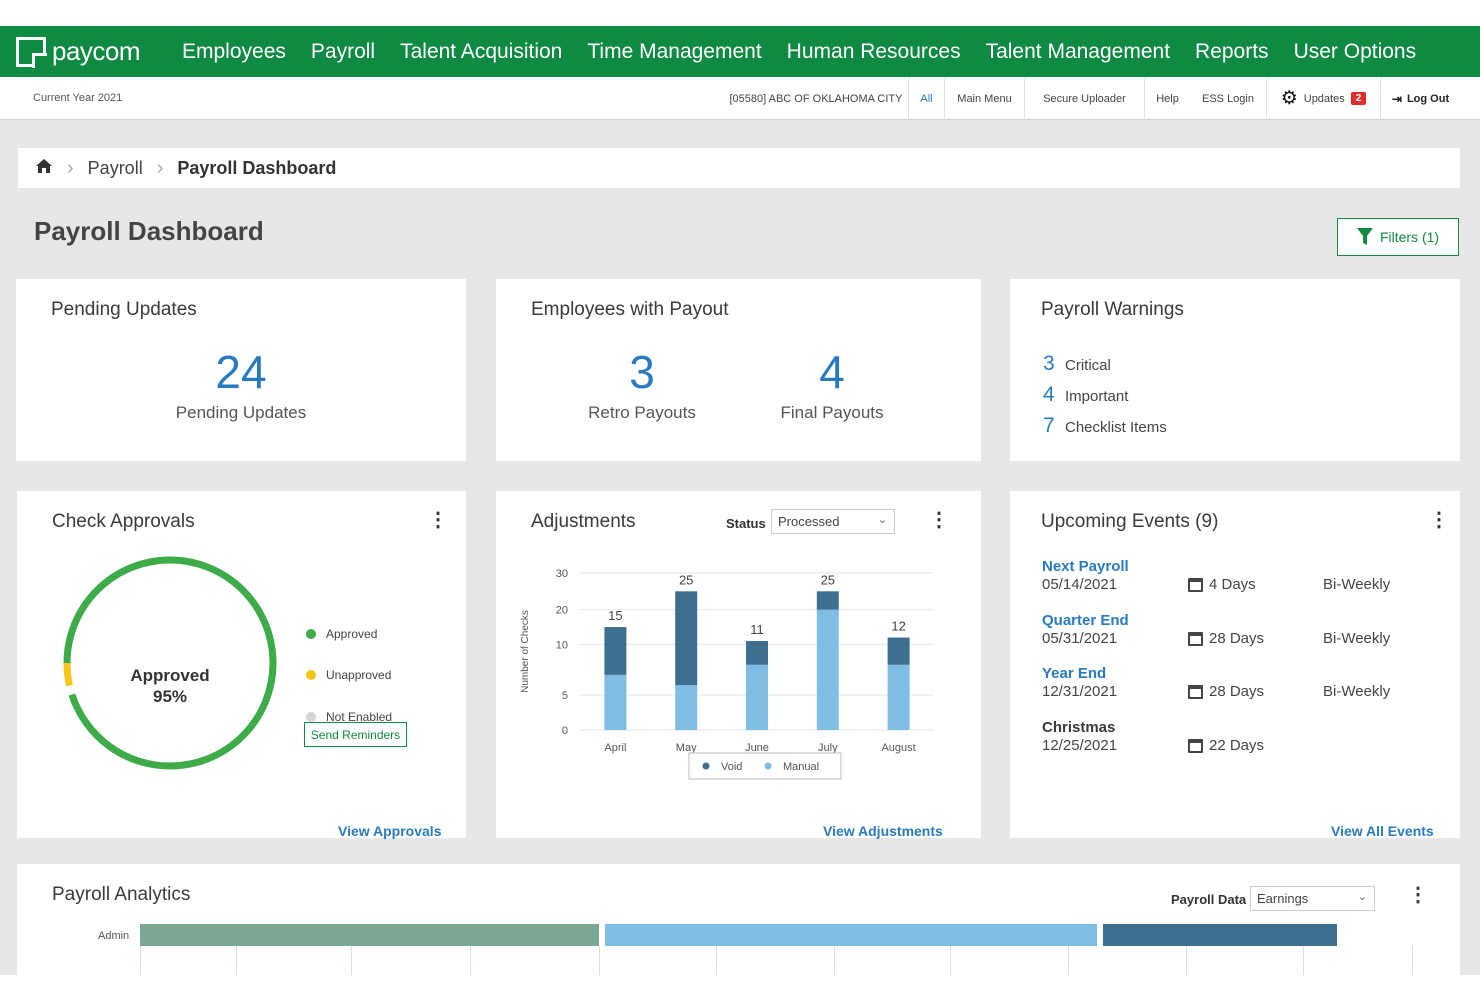  What do you see at coordinates (1358, 98) in the screenshot?
I see `updates-count-badge: 2` at bounding box center [1358, 98].